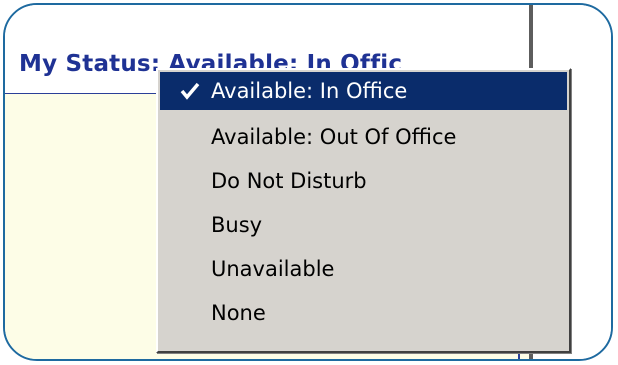 This screenshot has width=618, height=365. Describe the element at coordinates (363, 313) in the screenshot. I see `menu-item-none: None` at that location.